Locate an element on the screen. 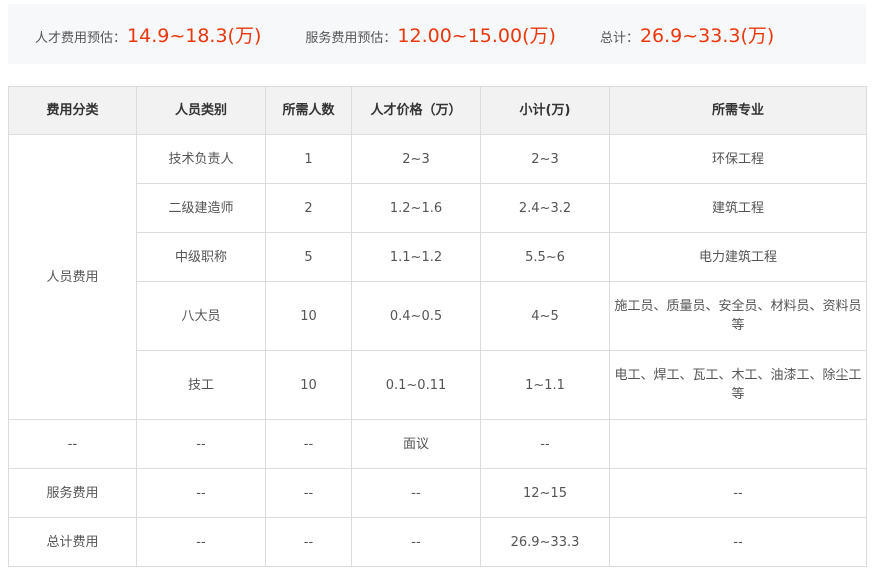 This screenshot has height=571, width=874. talent-cost-value: 14.9~18.3(万) is located at coordinates (194, 35).